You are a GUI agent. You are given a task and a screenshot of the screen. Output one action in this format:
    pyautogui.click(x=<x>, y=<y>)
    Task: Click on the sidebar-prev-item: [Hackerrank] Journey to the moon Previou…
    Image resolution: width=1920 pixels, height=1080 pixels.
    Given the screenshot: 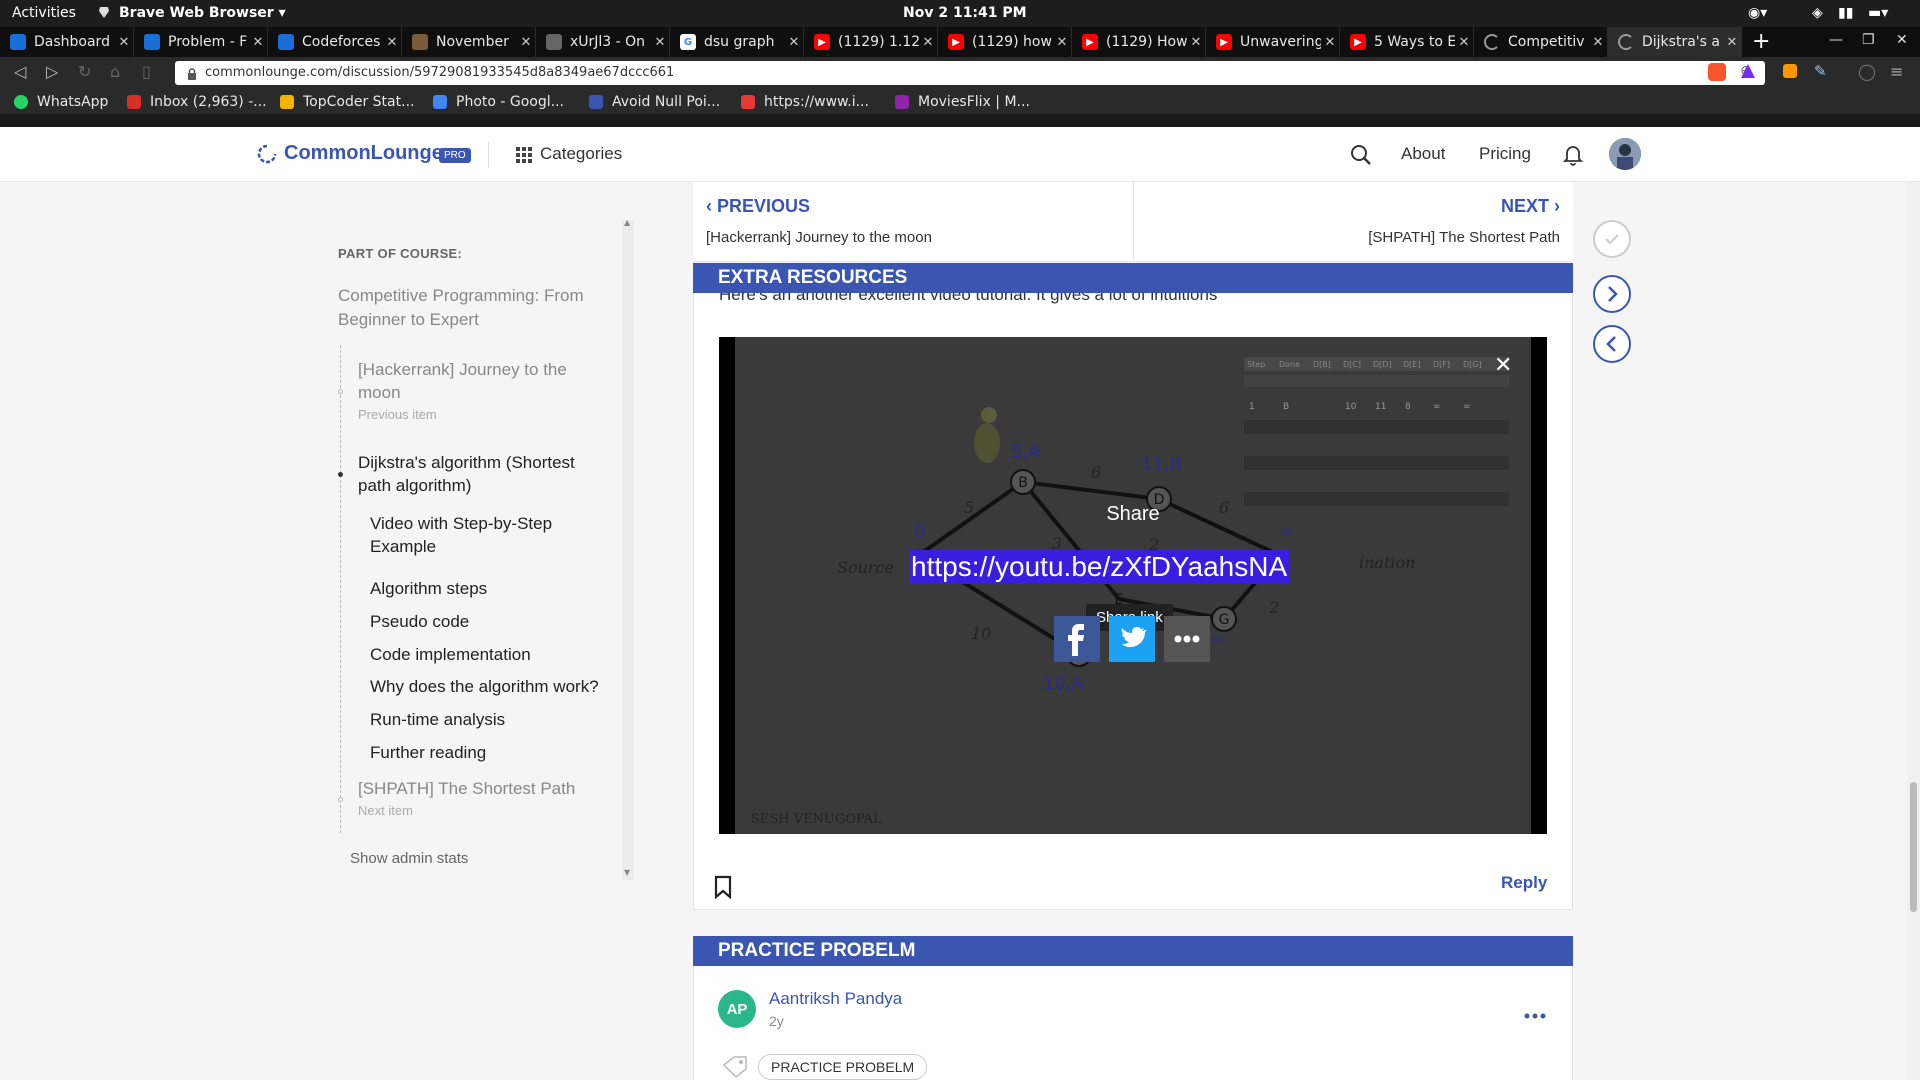 What is the action you would take?
    pyautogui.click(x=462, y=392)
    